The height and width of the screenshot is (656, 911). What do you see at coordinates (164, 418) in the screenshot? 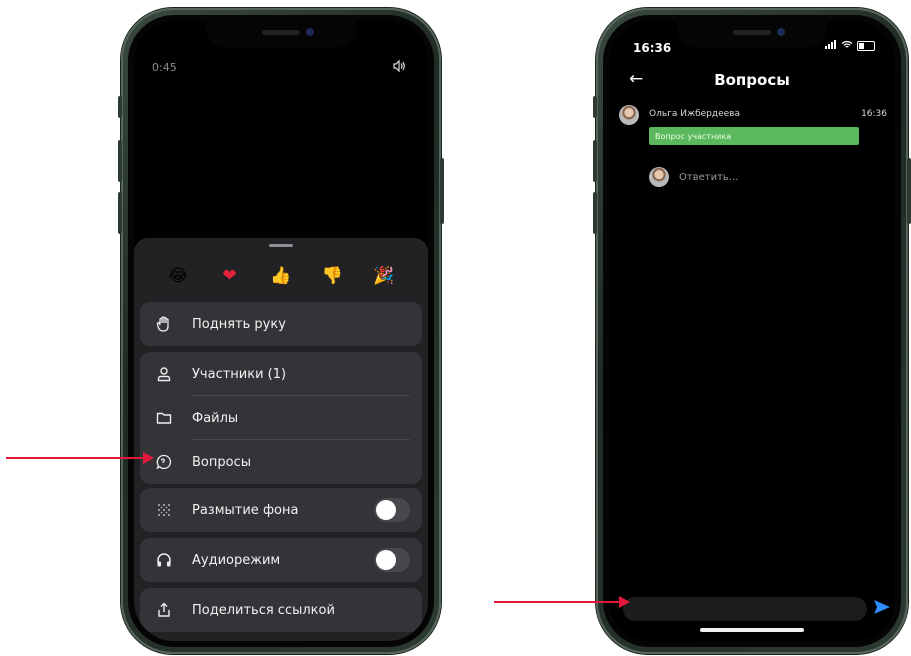
I see `folder-icon` at bounding box center [164, 418].